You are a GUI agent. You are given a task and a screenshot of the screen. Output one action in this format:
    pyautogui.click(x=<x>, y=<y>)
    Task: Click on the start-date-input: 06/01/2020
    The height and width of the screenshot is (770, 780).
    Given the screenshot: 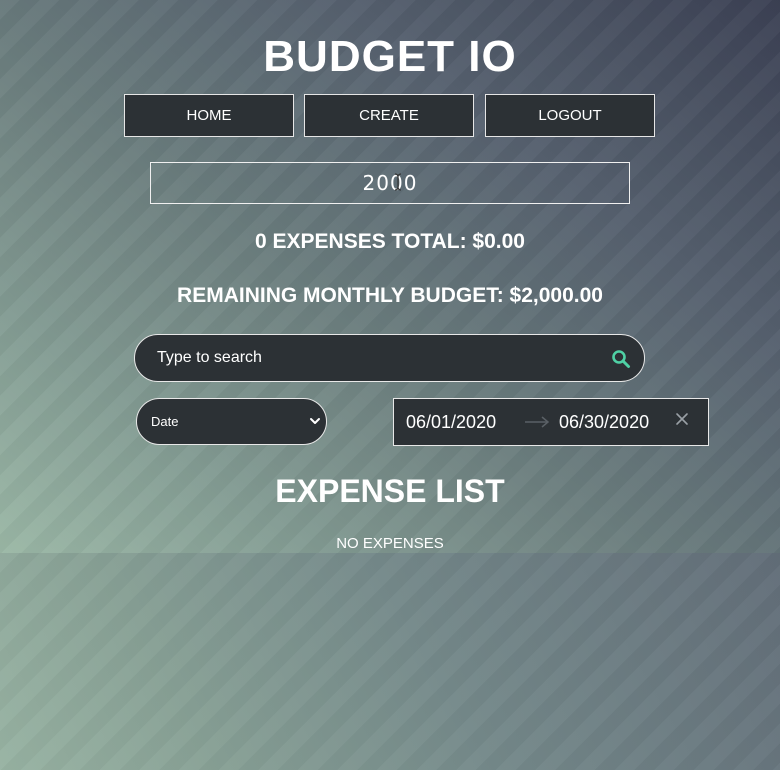 What is the action you would take?
    pyautogui.click(x=451, y=422)
    